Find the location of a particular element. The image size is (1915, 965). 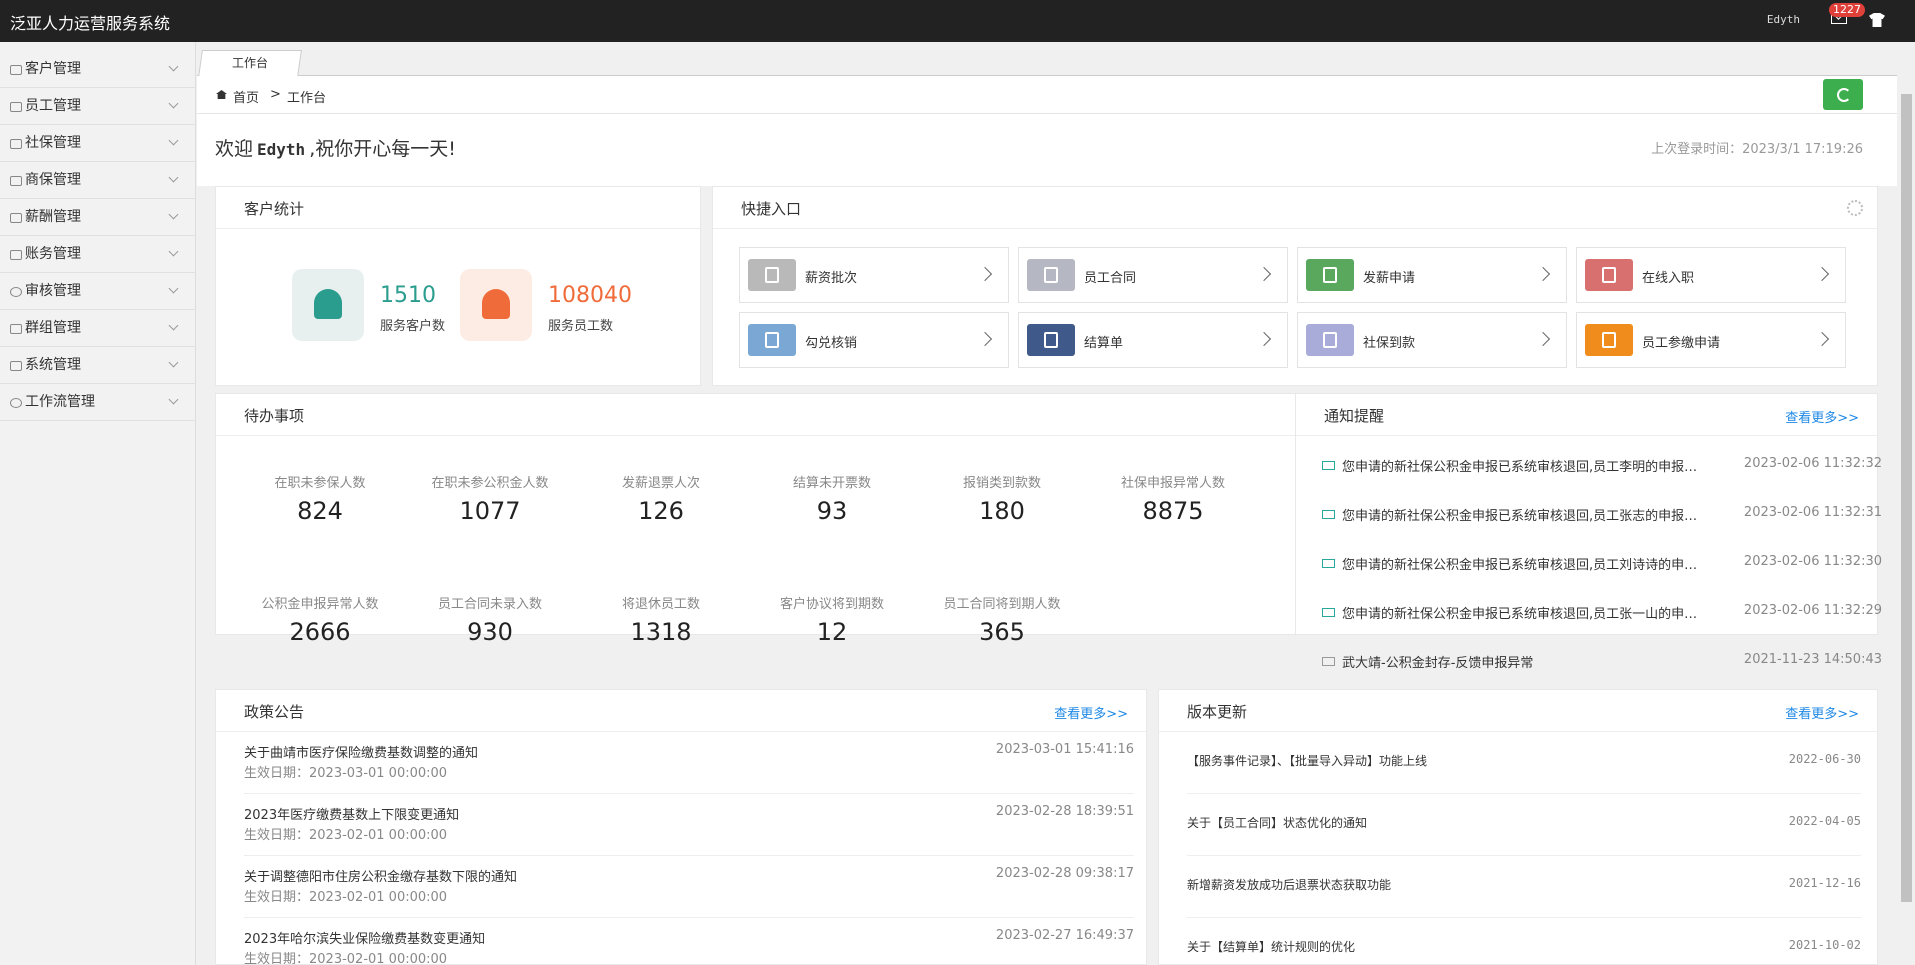

theme-icon is located at coordinates (1877, 20).